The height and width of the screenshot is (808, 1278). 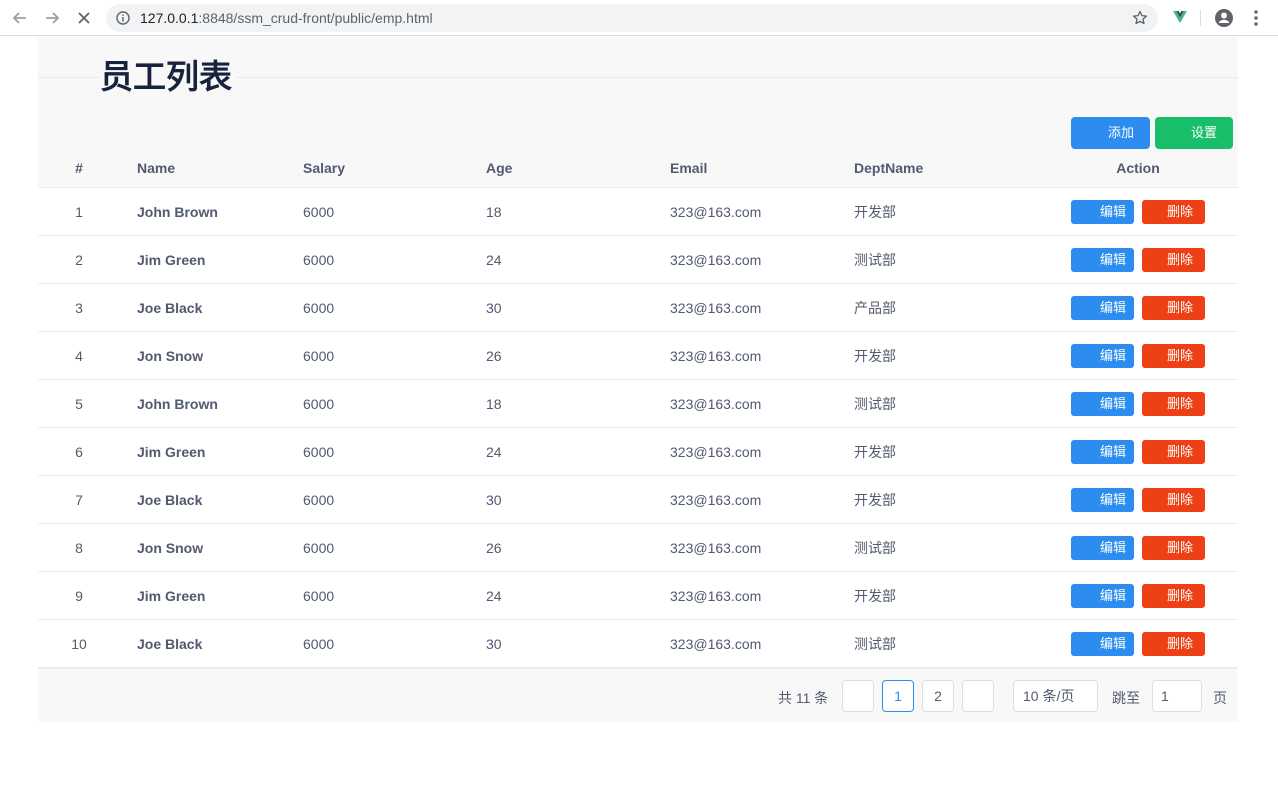 What do you see at coordinates (52, 18) in the screenshot?
I see `forward-icon` at bounding box center [52, 18].